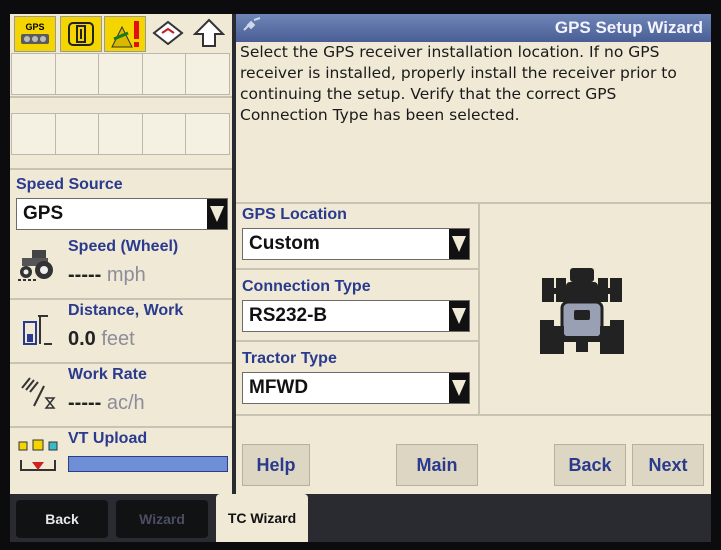 Image resolution: width=721 pixels, height=550 pixels. Describe the element at coordinates (123, 246) in the screenshot. I see `speed-label: Speed (Wheel)` at that location.